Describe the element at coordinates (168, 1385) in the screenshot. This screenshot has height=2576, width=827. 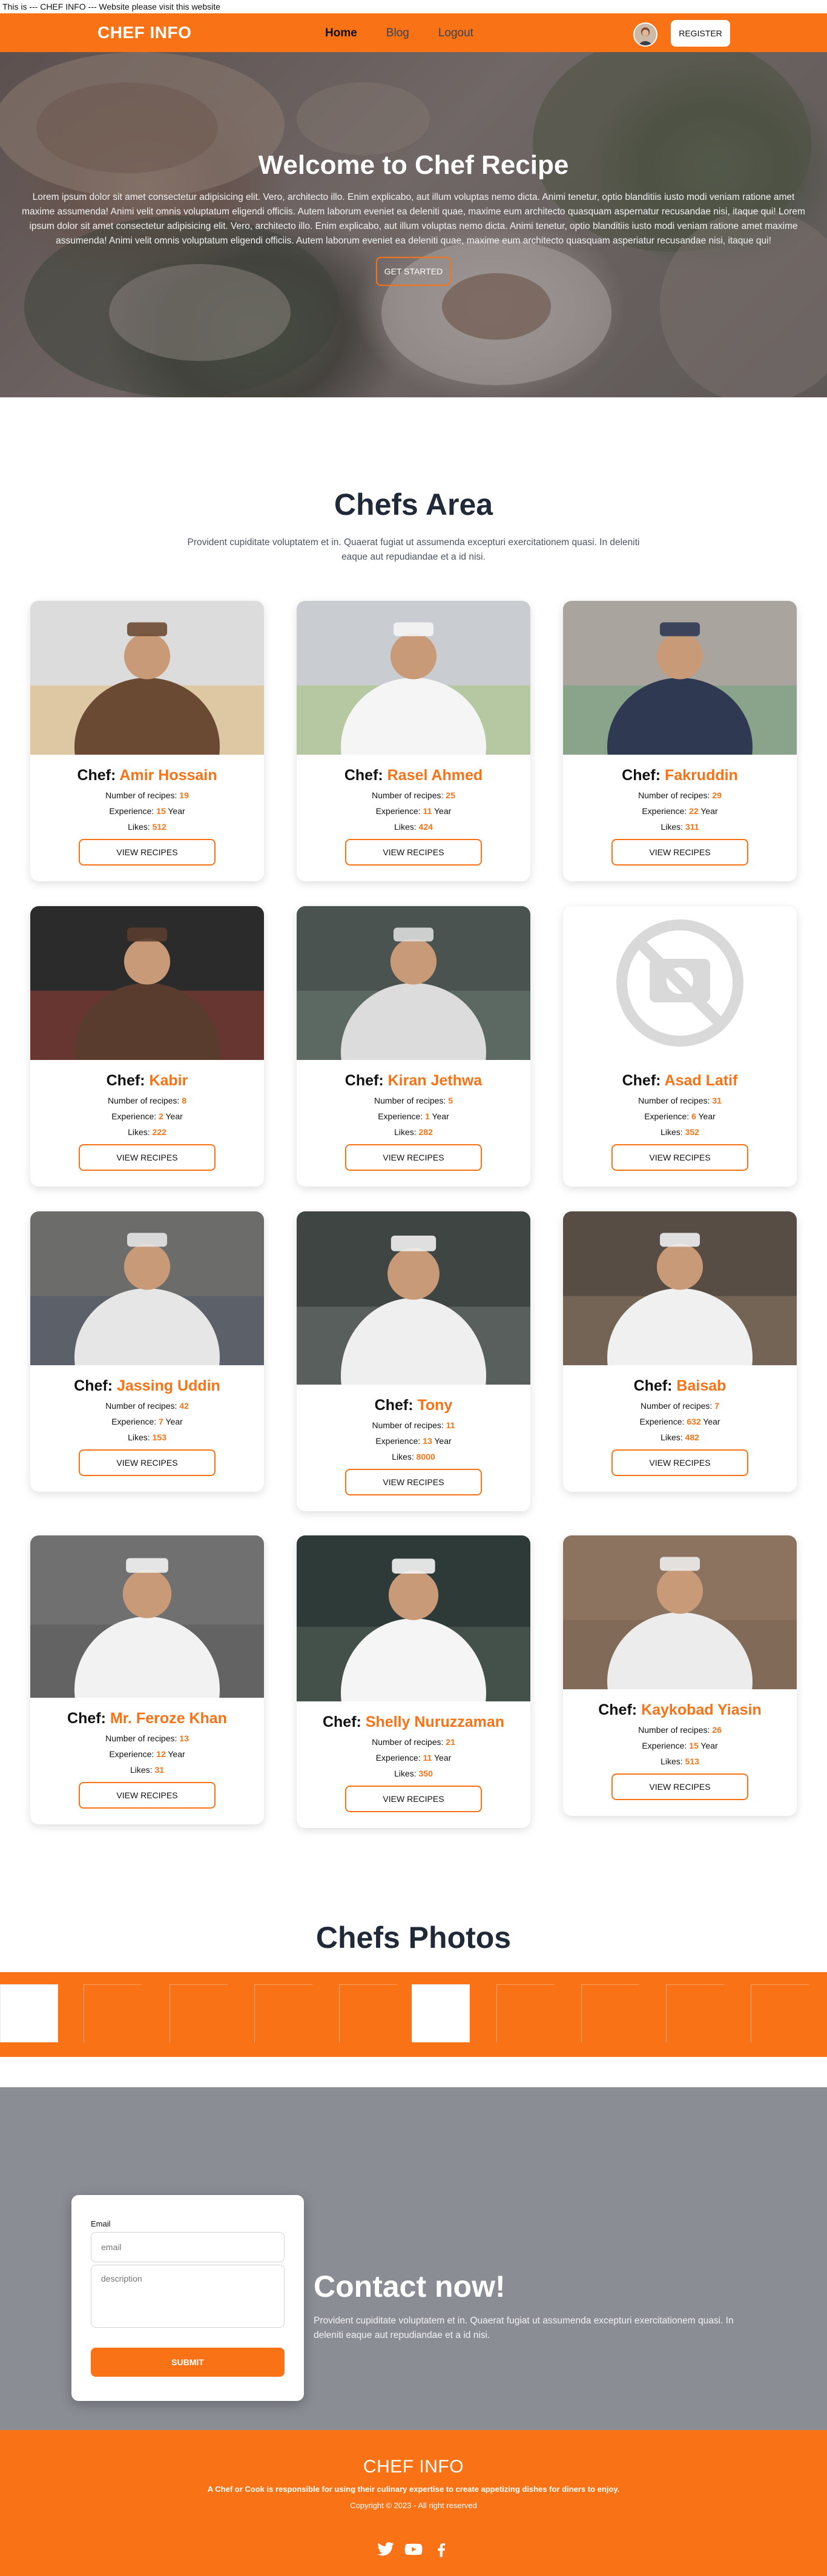
I see `chef-name: Jassing Uddin` at that location.